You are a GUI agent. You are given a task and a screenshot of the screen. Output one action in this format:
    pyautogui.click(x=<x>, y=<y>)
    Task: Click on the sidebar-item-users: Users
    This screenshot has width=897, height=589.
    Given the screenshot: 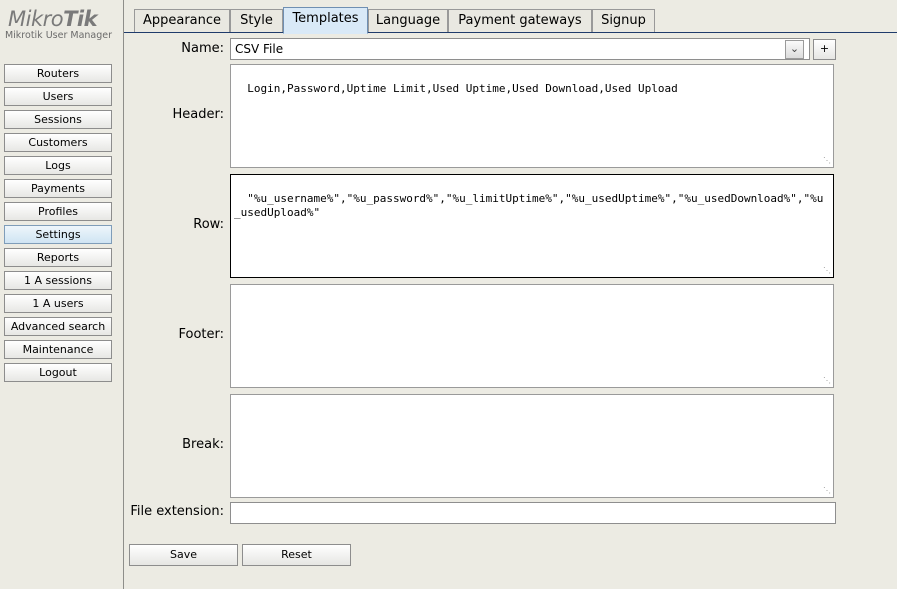 What is the action you would take?
    pyautogui.click(x=58, y=96)
    